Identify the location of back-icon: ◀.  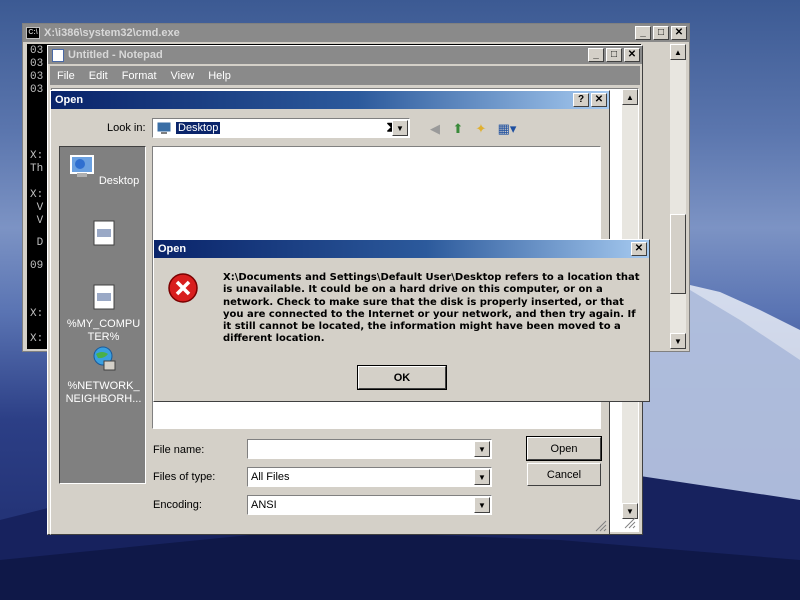
(435, 129).